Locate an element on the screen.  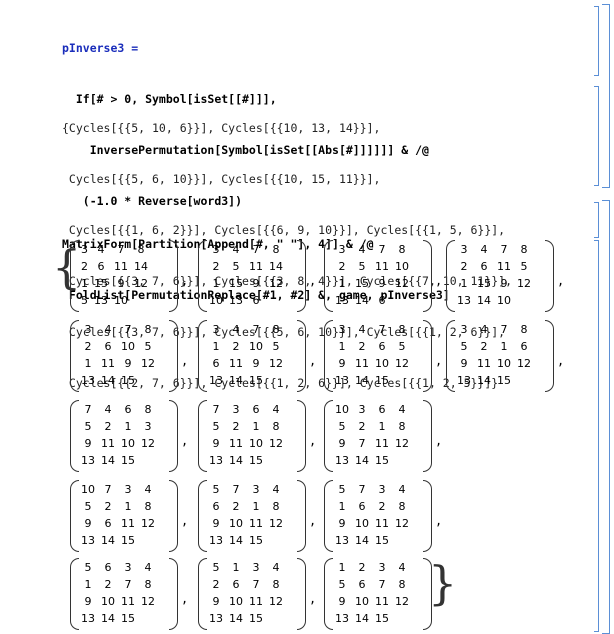
matrix-row: 7364 is located at coordinates (246, 409).